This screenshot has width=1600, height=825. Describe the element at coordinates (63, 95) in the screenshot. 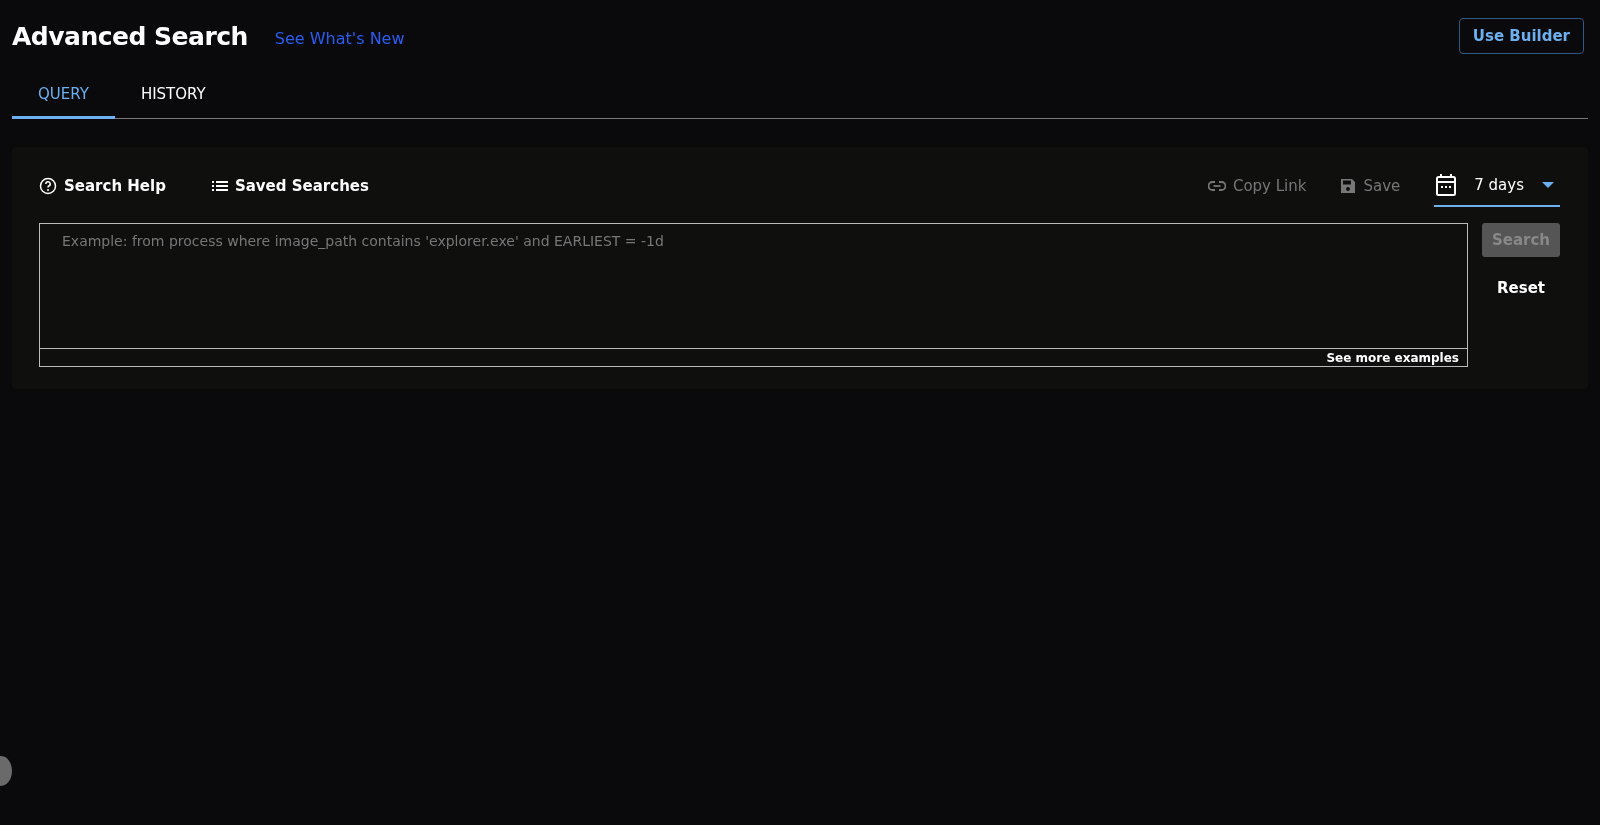

I see `tab: QUERY` at that location.